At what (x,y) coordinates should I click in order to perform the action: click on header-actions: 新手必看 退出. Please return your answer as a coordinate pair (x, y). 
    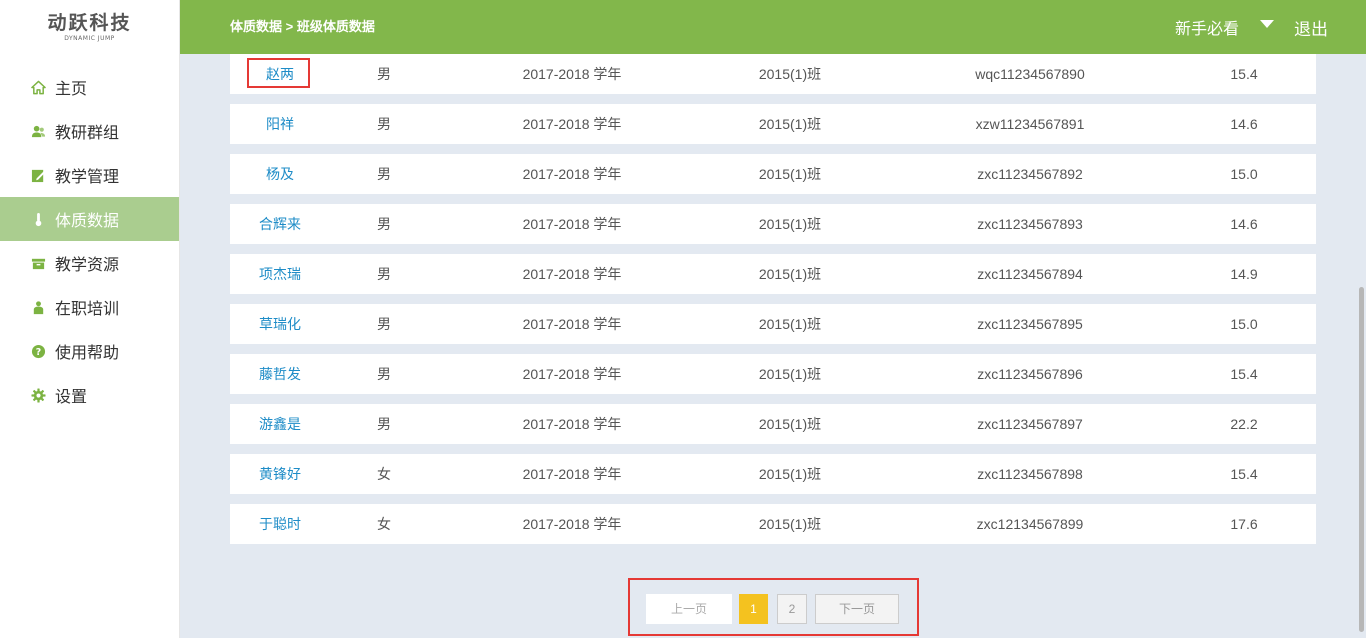
    Looking at the image, I should click on (1251, 27).